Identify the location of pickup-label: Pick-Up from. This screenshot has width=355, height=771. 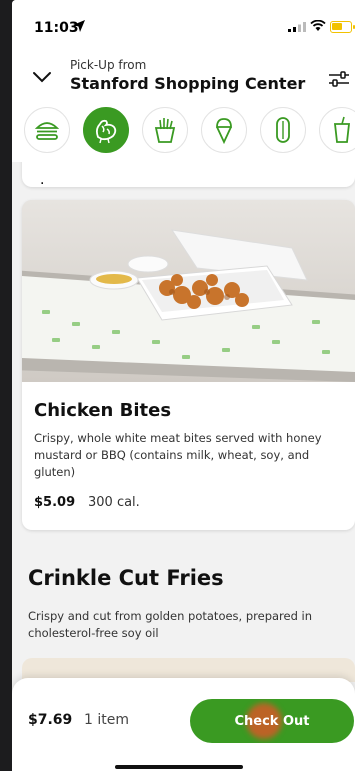
(108, 65).